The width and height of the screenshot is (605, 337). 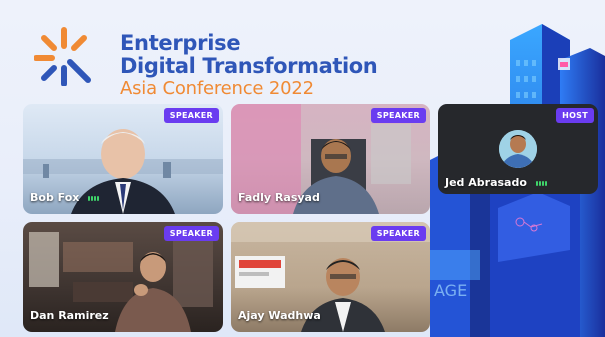 I want to click on logo-starburst-icon, so click(x=62, y=56).